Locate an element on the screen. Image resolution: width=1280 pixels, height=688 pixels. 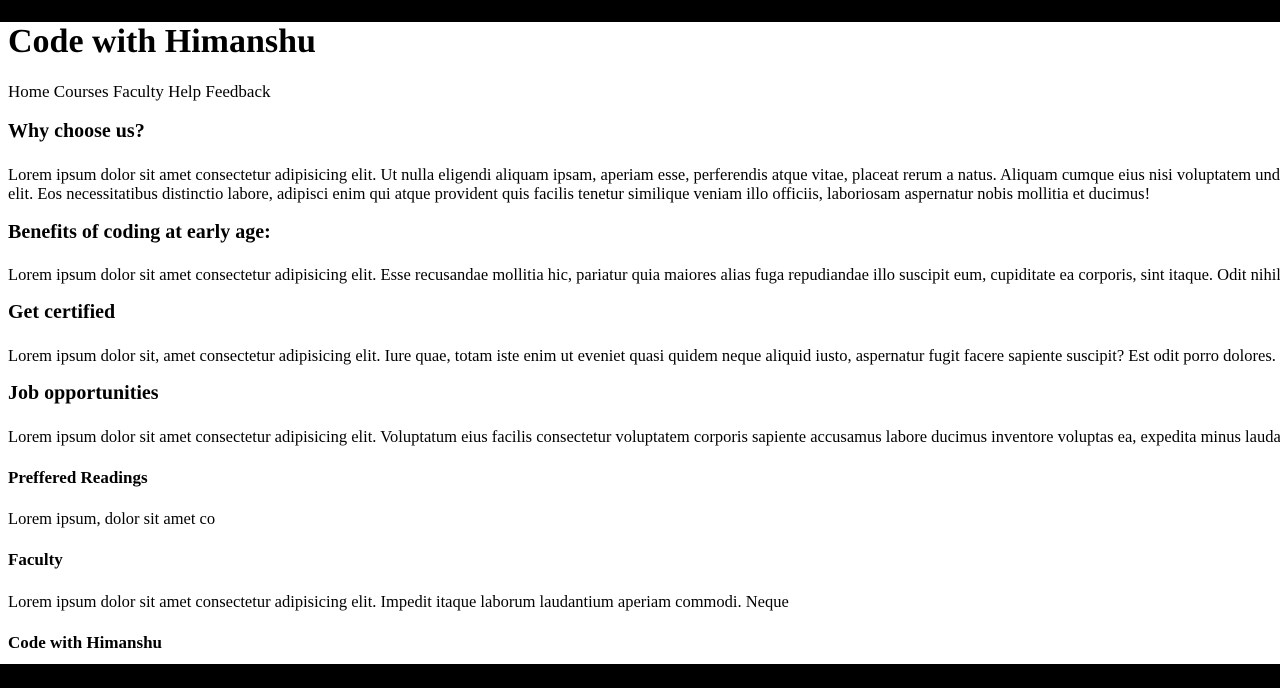
section-heading-job-opportunities: Job opportunities is located at coordinates (83, 393).